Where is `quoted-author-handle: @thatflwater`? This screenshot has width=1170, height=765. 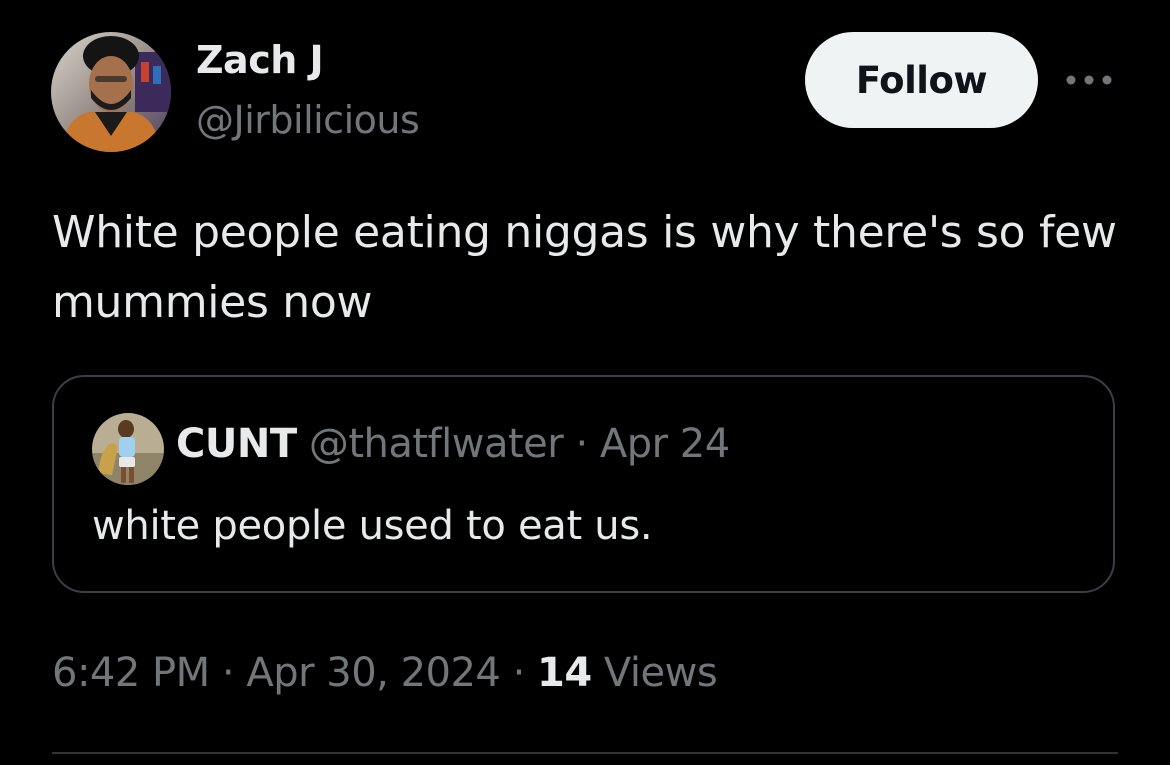 quoted-author-handle: @thatflwater is located at coordinates (436, 444).